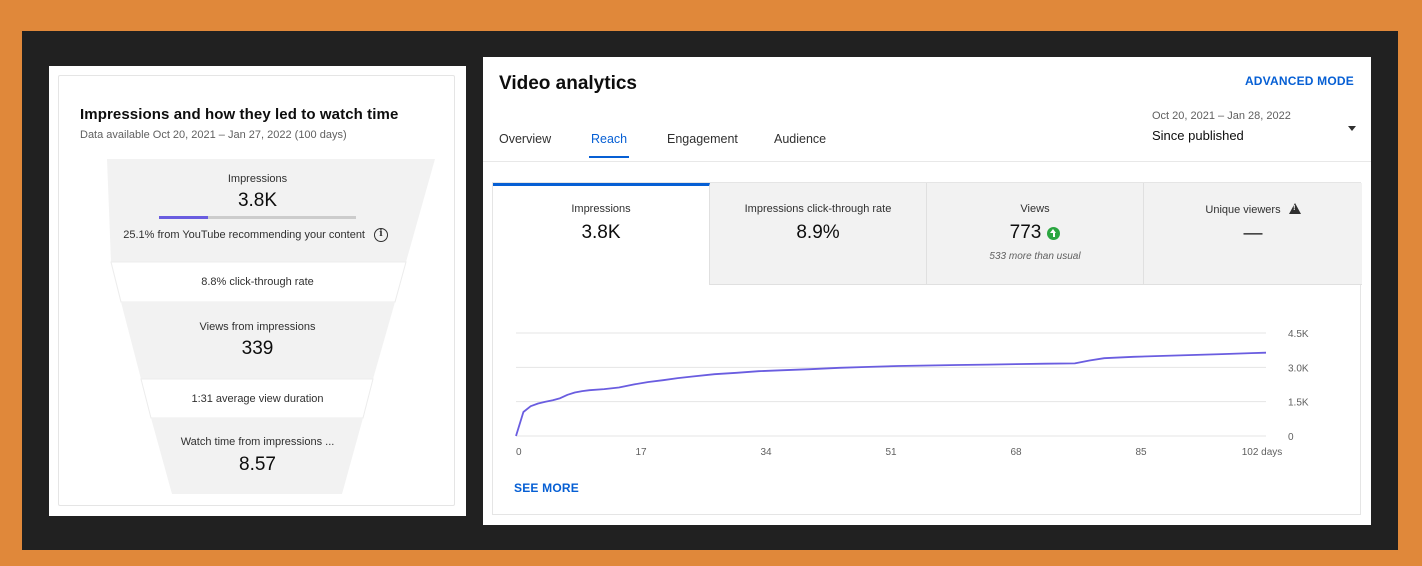 The image size is (1422, 566). What do you see at coordinates (609, 145) in the screenshot?
I see `tab-reach: Reach` at bounding box center [609, 145].